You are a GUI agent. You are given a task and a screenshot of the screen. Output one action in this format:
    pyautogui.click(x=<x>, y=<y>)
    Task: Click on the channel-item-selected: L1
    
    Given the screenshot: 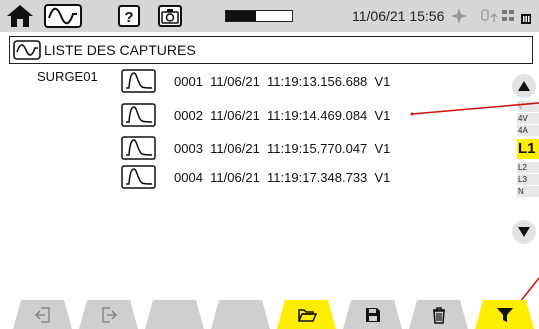 What is the action you would take?
    pyautogui.click(x=528, y=149)
    